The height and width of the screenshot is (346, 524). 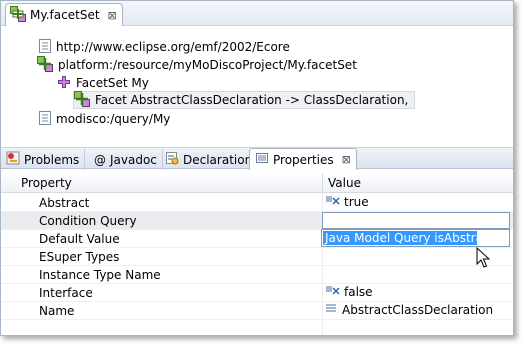 I want to click on editor-tab-my-facetset: My.facetSet ⊠, so click(x=64, y=14).